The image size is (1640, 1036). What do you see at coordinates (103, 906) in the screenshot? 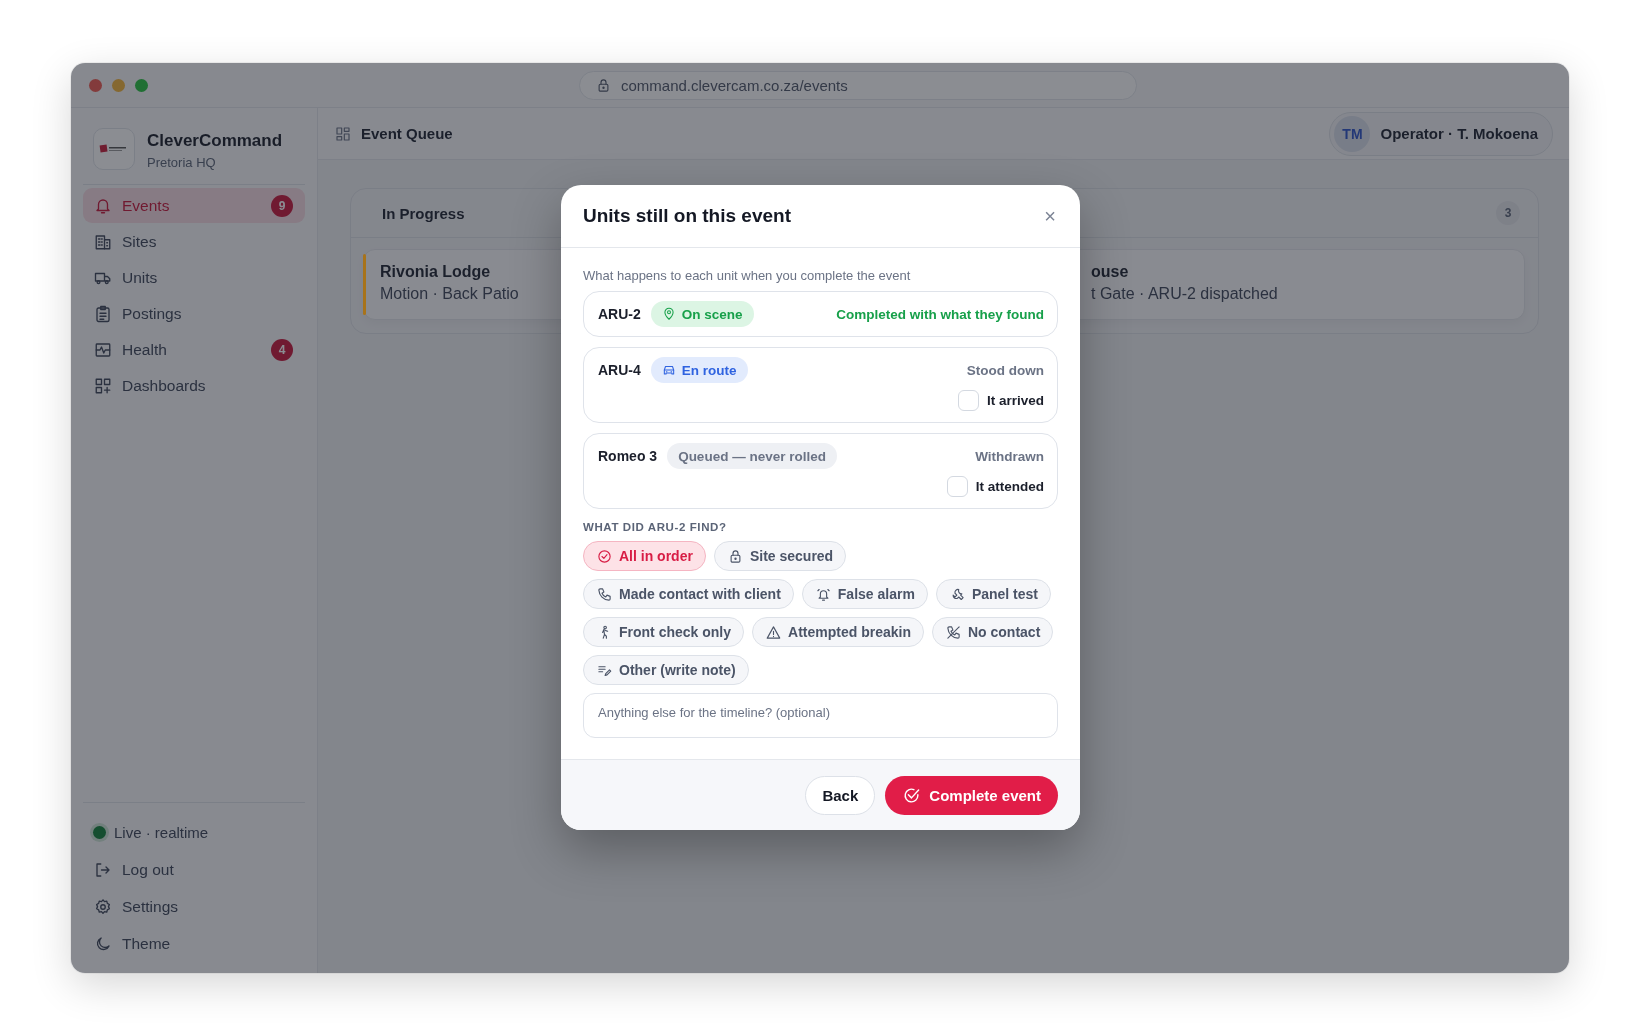
I see `settings-icon` at bounding box center [103, 906].